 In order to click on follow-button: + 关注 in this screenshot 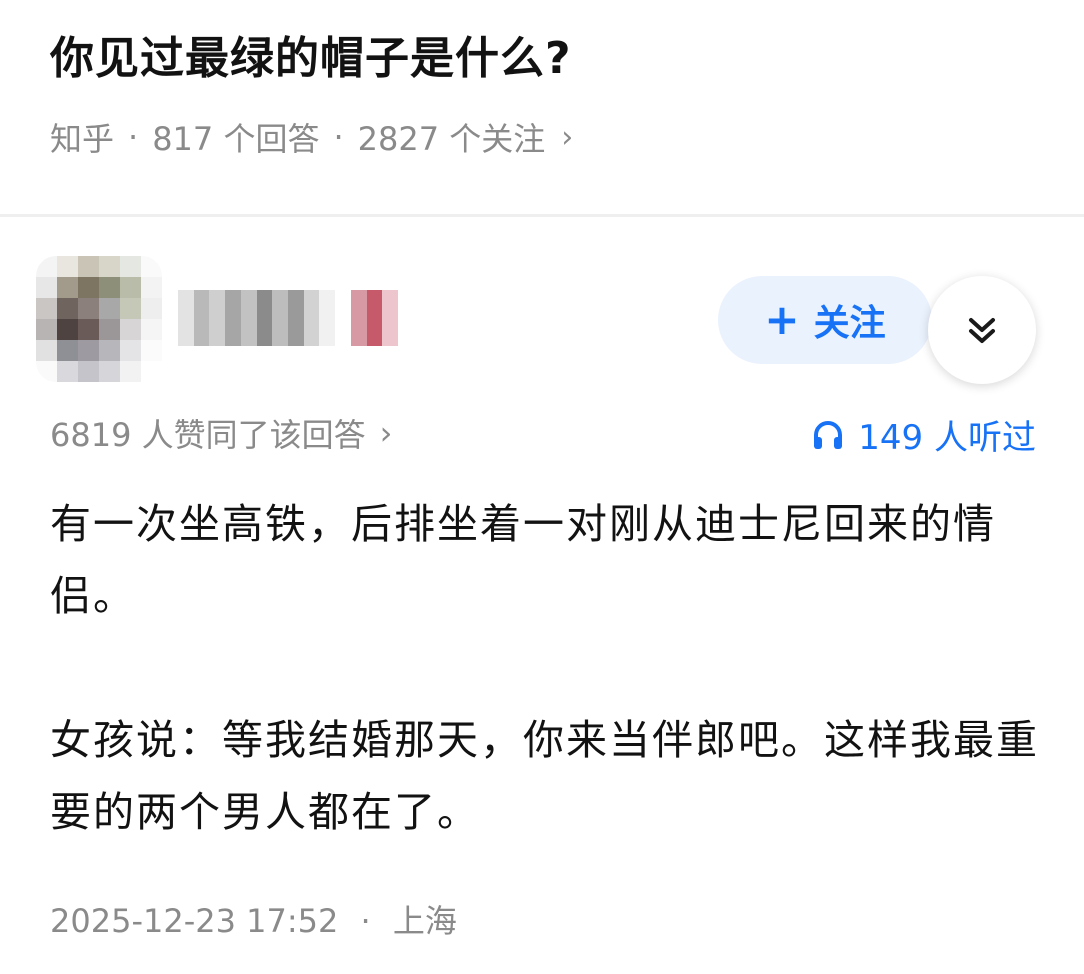, I will do `click(825, 320)`.